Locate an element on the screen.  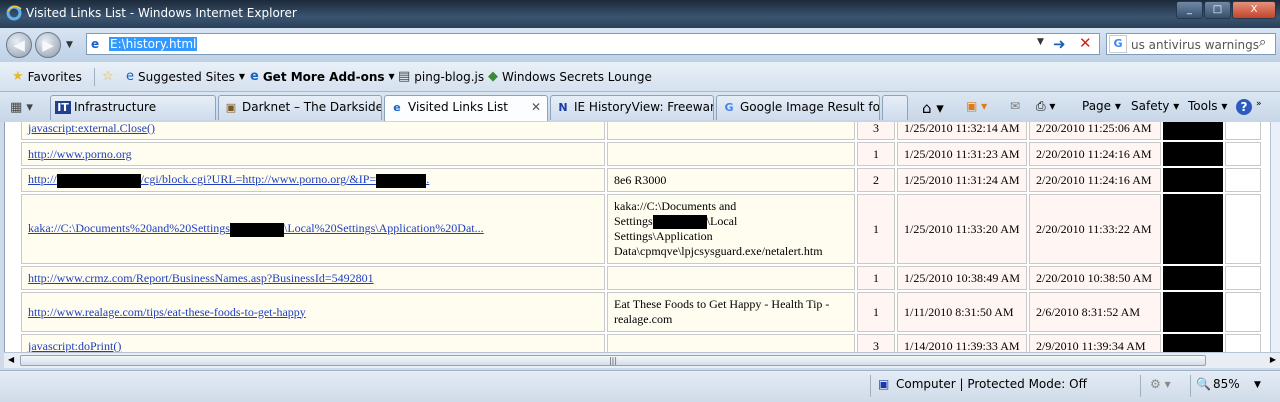
ie-page-icon: e is located at coordinates (254, 76).